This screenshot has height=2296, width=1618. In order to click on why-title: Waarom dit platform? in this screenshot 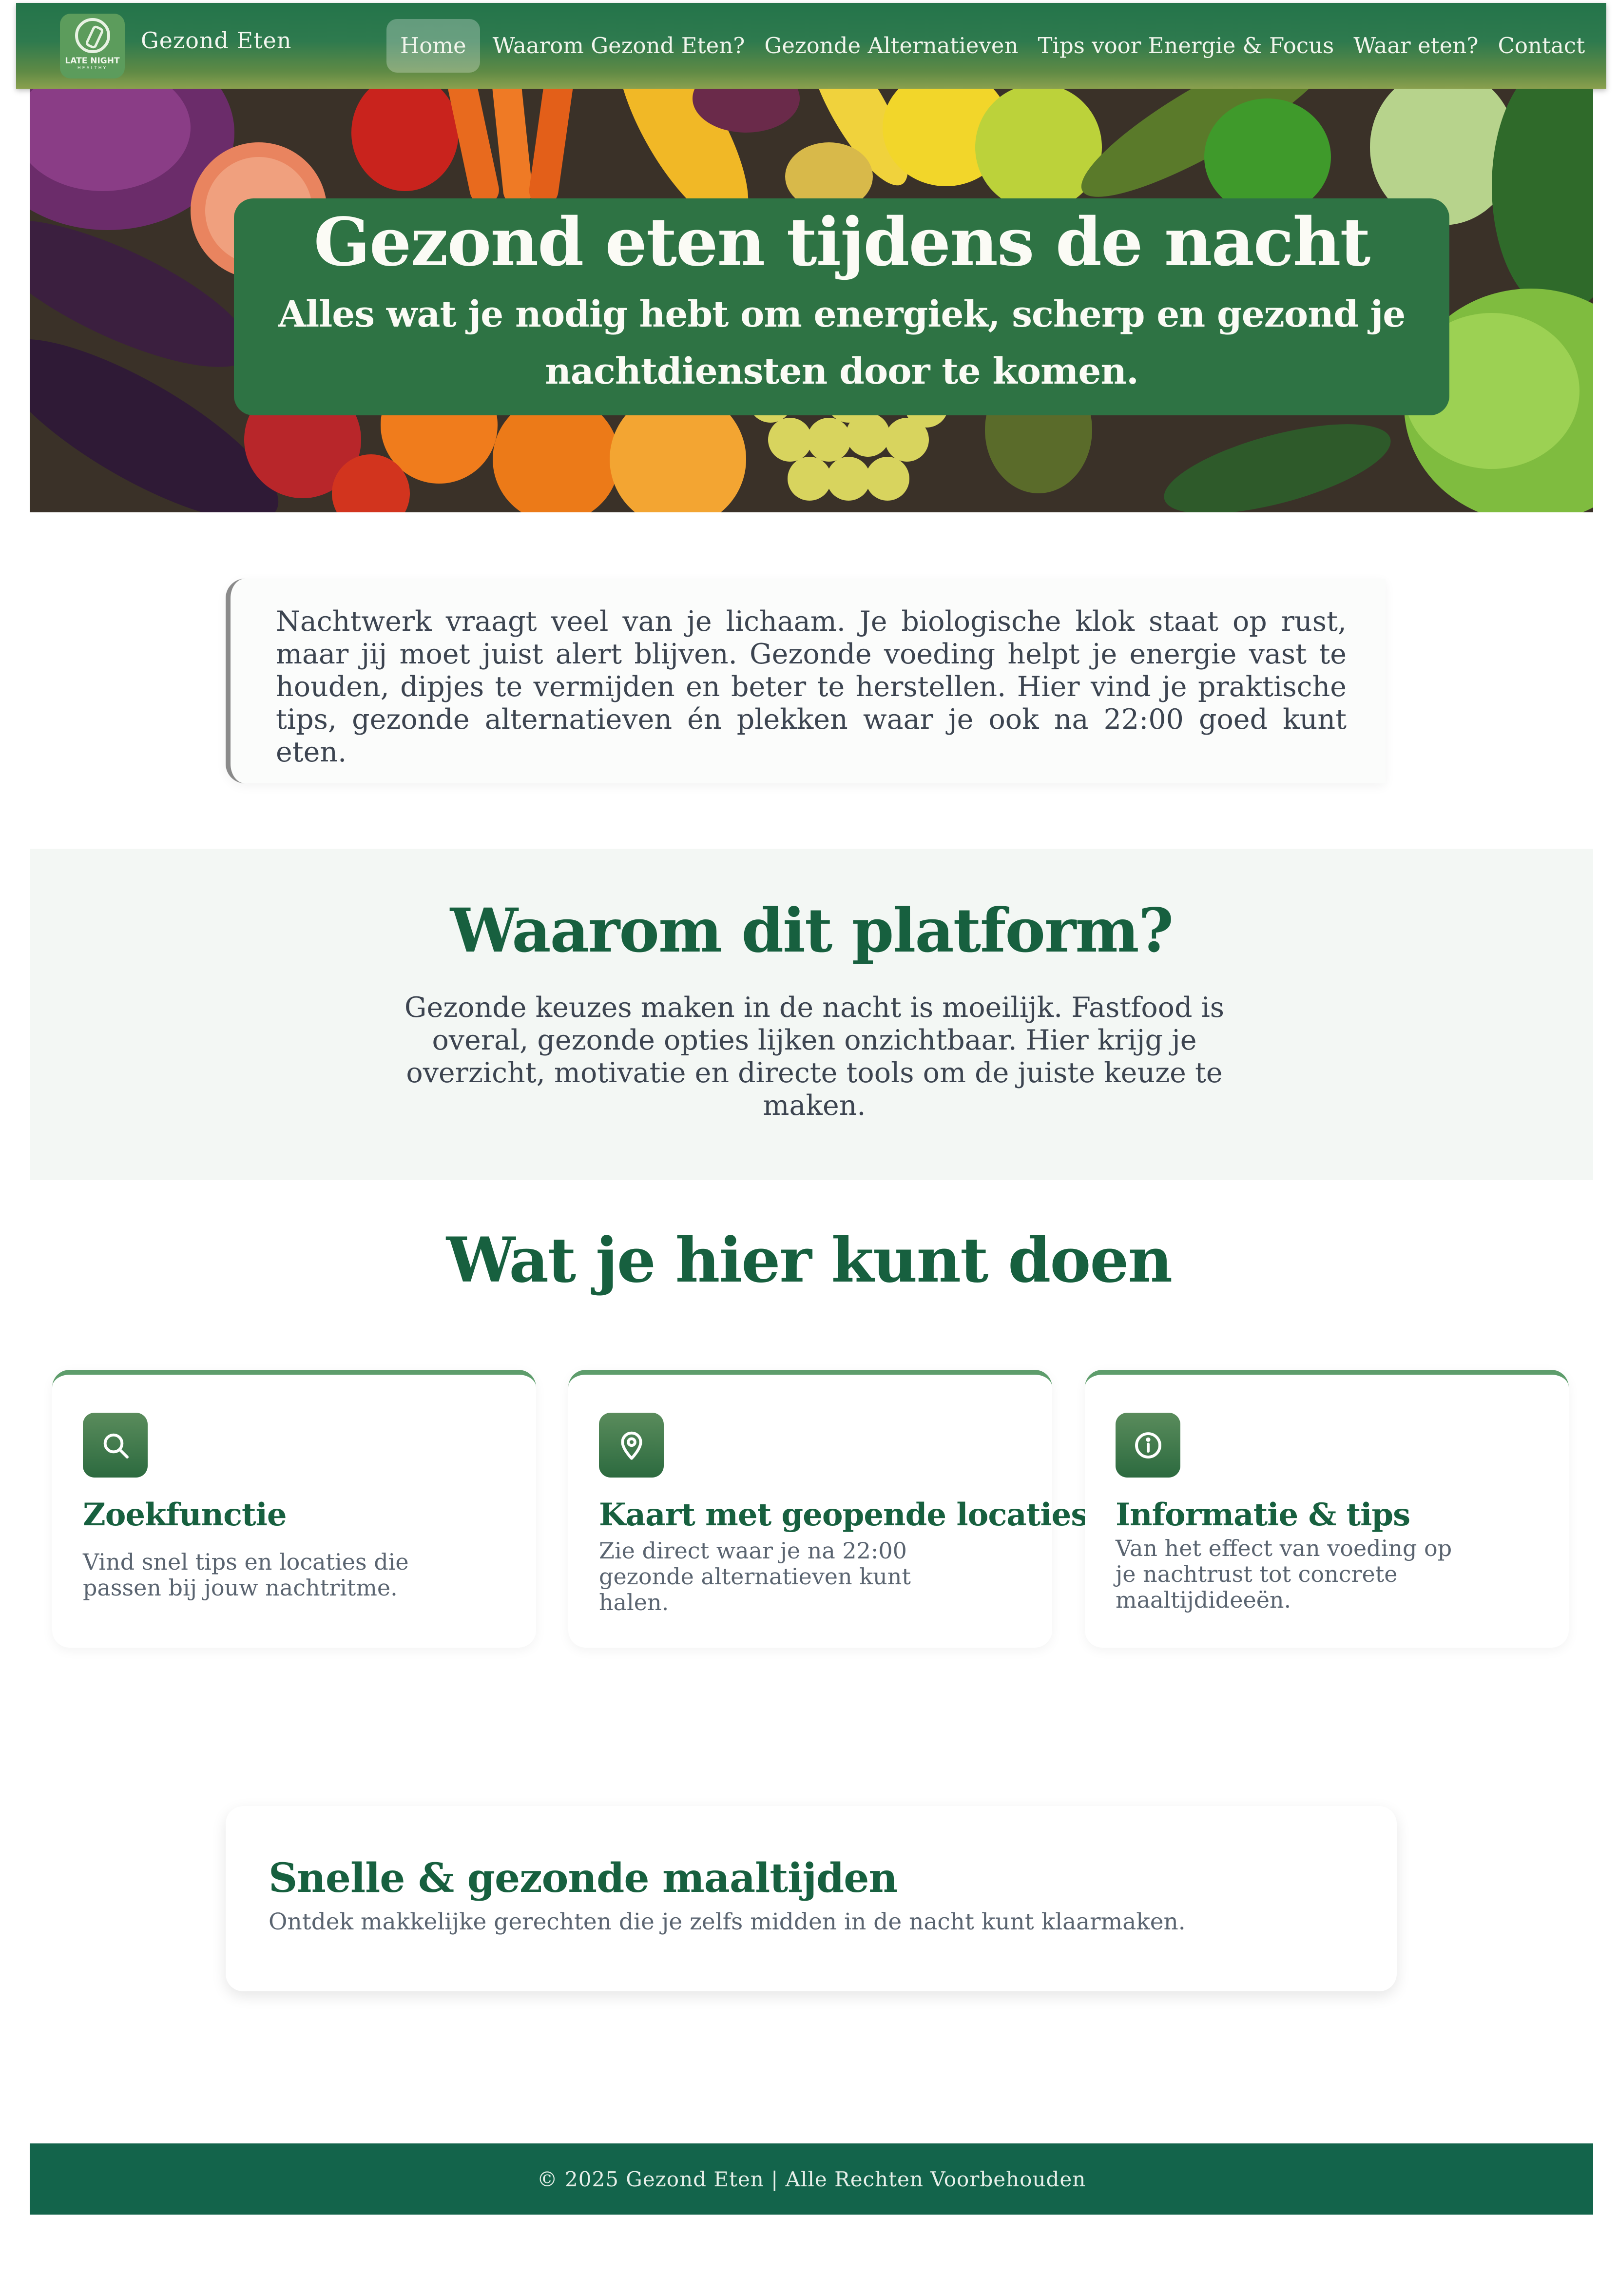, I will do `click(812, 931)`.